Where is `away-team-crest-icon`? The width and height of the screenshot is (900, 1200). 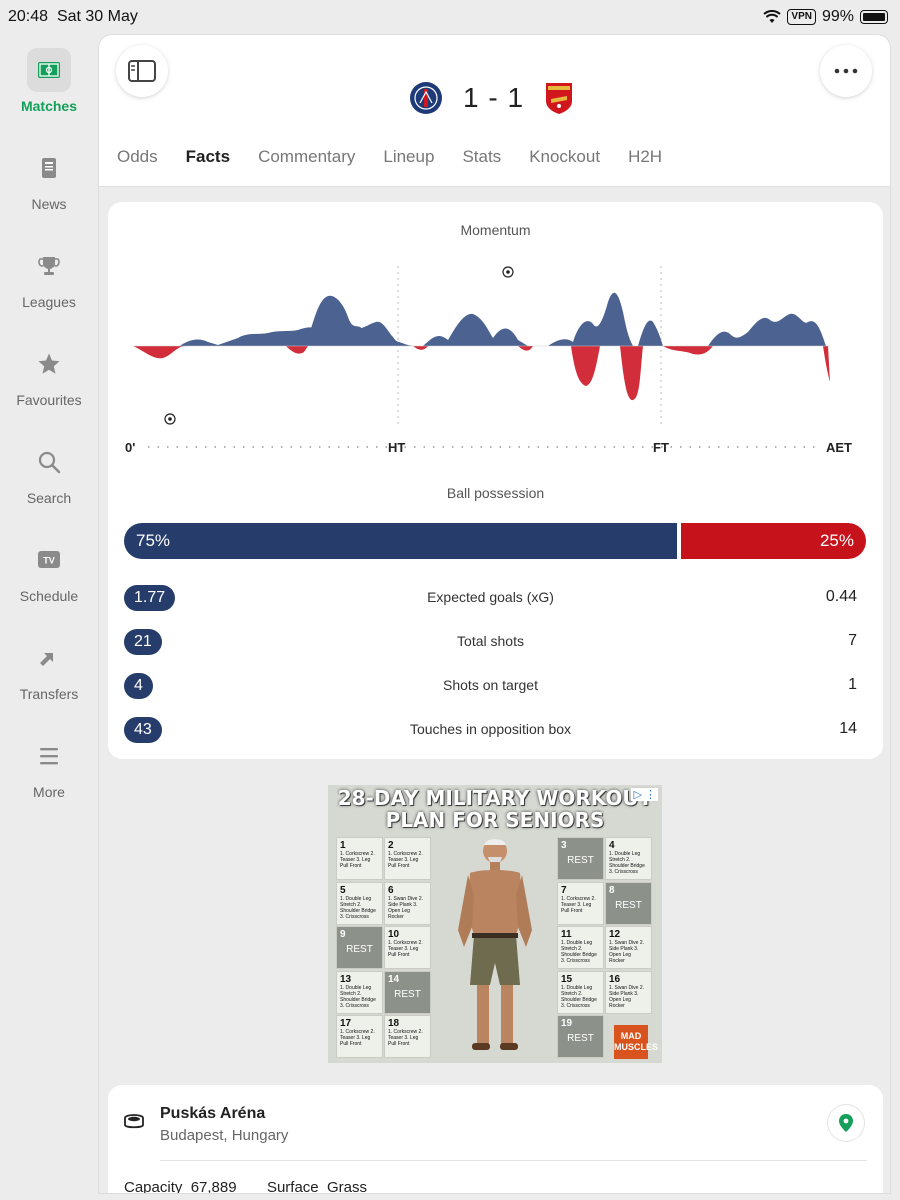 away-team-crest-icon is located at coordinates (559, 98).